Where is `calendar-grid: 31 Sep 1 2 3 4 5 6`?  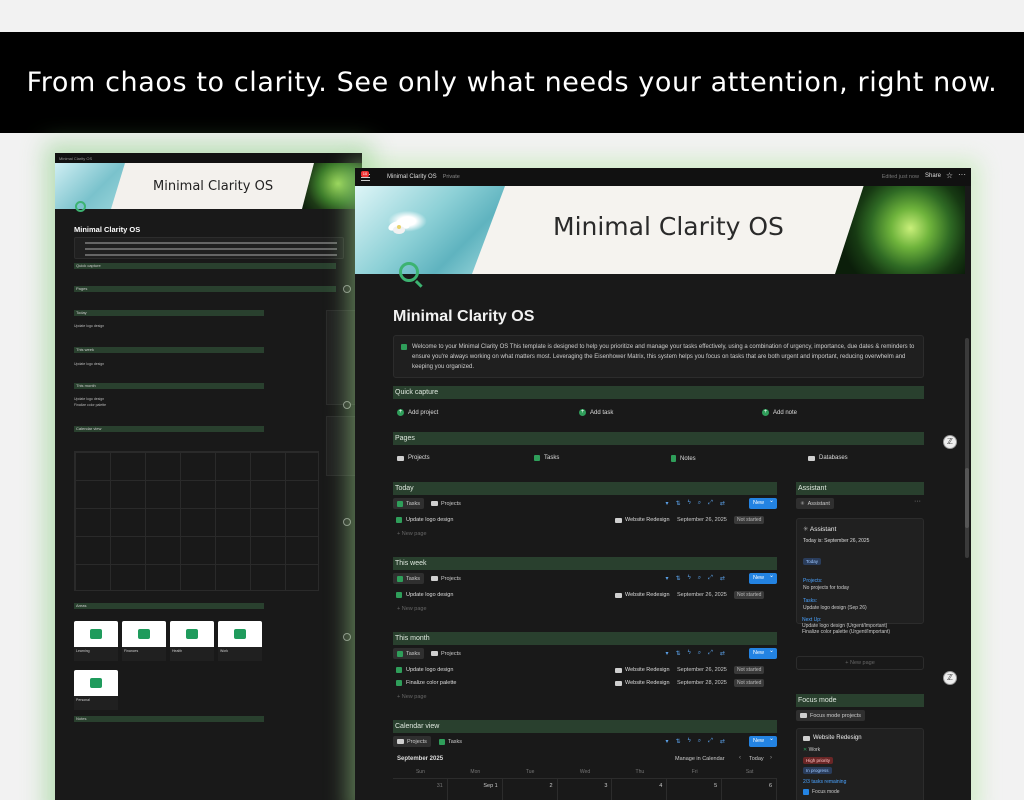 calendar-grid: 31 Sep 1 2 3 4 5 6 is located at coordinates (585, 789).